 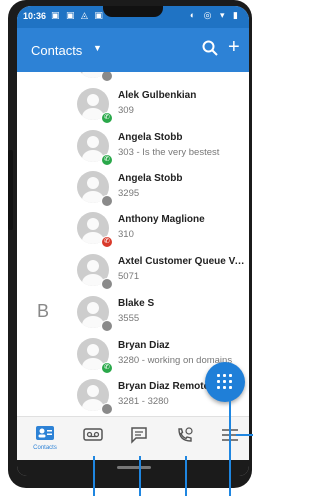 What do you see at coordinates (129, 193) in the screenshot?
I see `contact-subtitle: 3295` at bounding box center [129, 193].